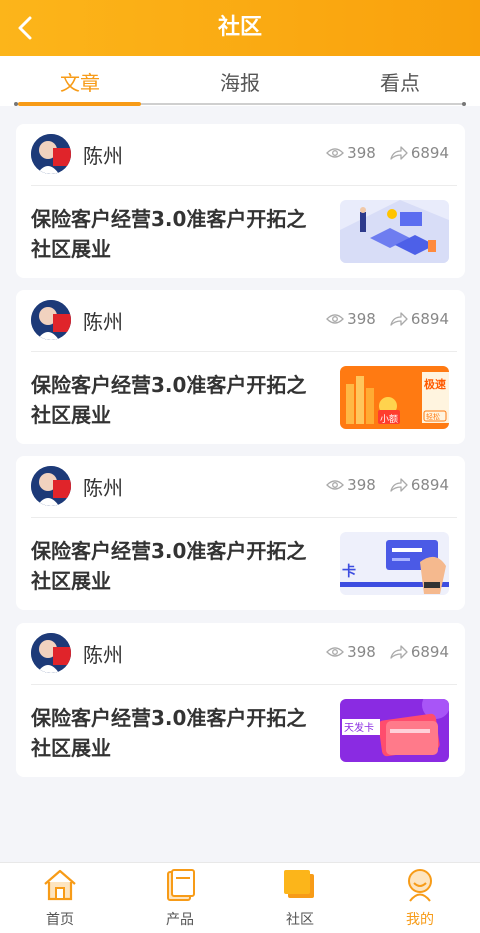 The image size is (480, 933). What do you see at coordinates (300, 920) in the screenshot?
I see `nav-label: 社区` at bounding box center [300, 920].